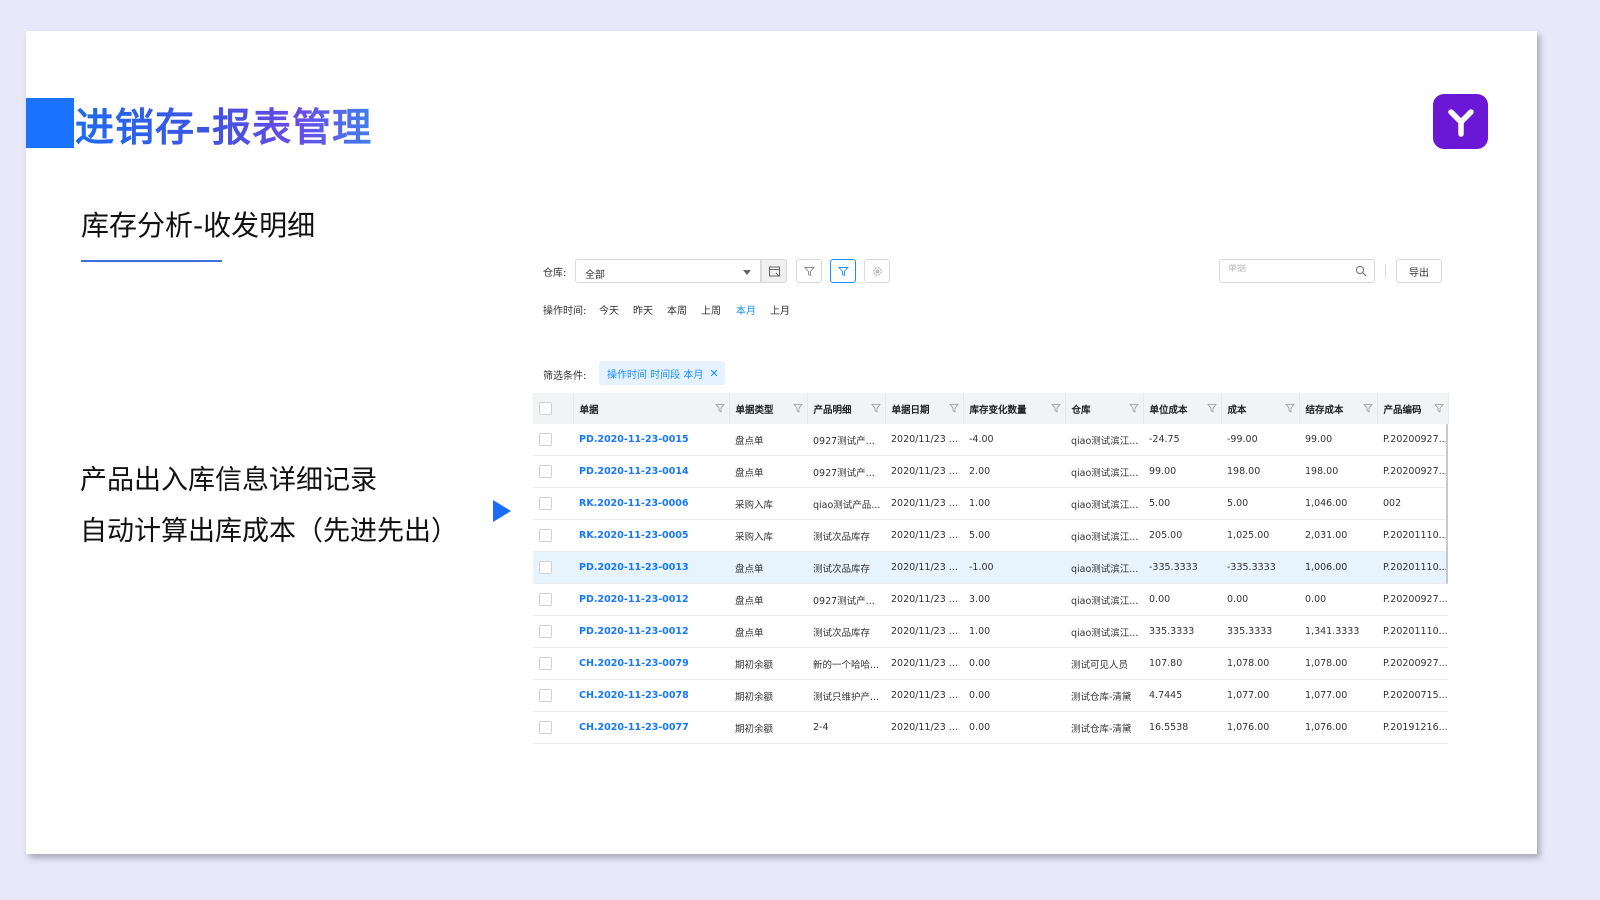 Image resolution: width=1600 pixels, height=900 pixels. I want to click on cell-balance-cost: 1,076.00, so click(1338, 727).